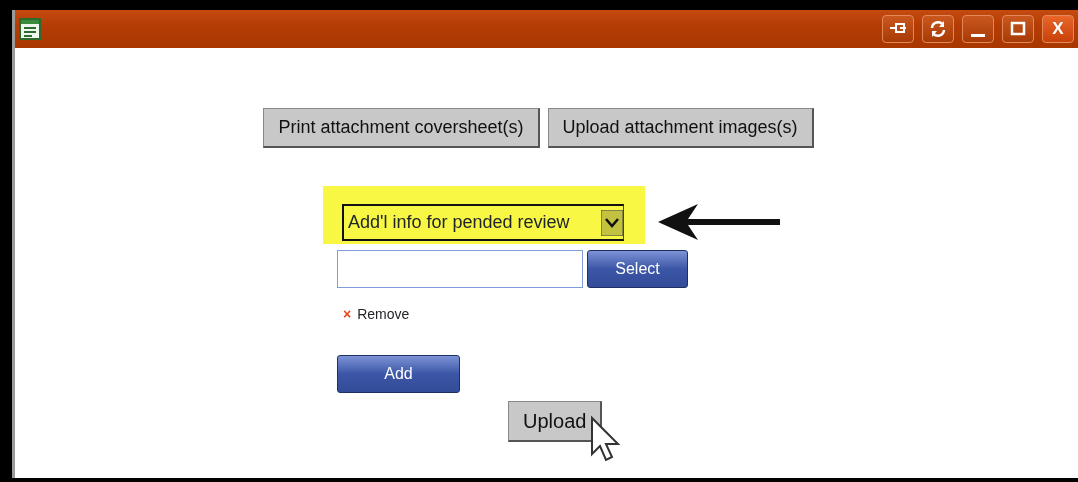 Image resolution: width=1078 pixels, height=482 pixels. What do you see at coordinates (401, 128) in the screenshot?
I see `print-coversheet-button: Print attachment coversheet(s)` at bounding box center [401, 128].